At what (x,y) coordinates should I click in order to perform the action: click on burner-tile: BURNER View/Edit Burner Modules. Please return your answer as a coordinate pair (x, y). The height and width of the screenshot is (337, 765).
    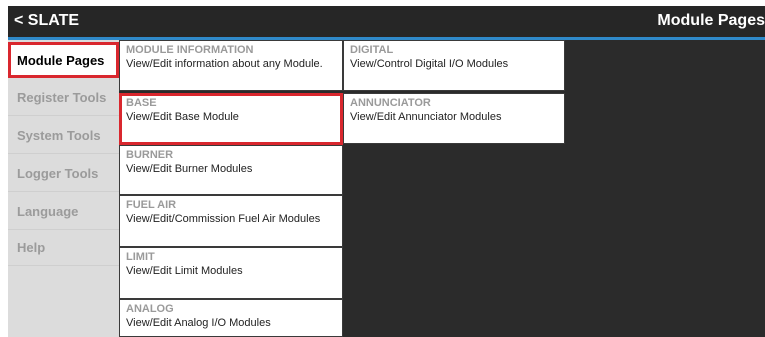
    Looking at the image, I should click on (231, 170).